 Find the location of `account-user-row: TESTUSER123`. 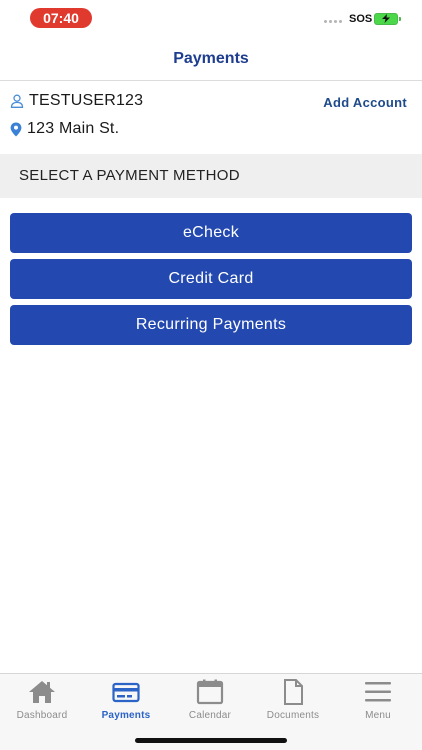

account-user-row: TESTUSER123 is located at coordinates (76, 101).